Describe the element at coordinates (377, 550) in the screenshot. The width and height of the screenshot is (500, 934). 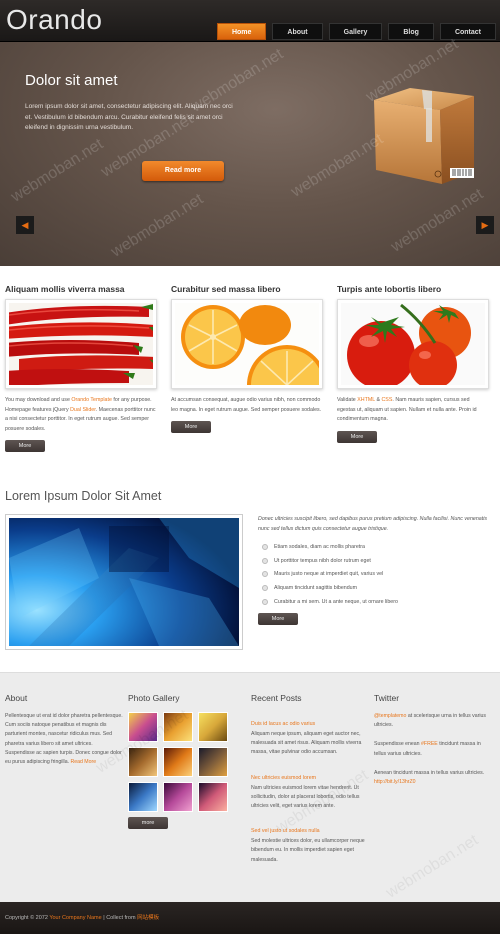
I see `list-item: Etiam sodales, diam ac mollis pharetra` at that location.